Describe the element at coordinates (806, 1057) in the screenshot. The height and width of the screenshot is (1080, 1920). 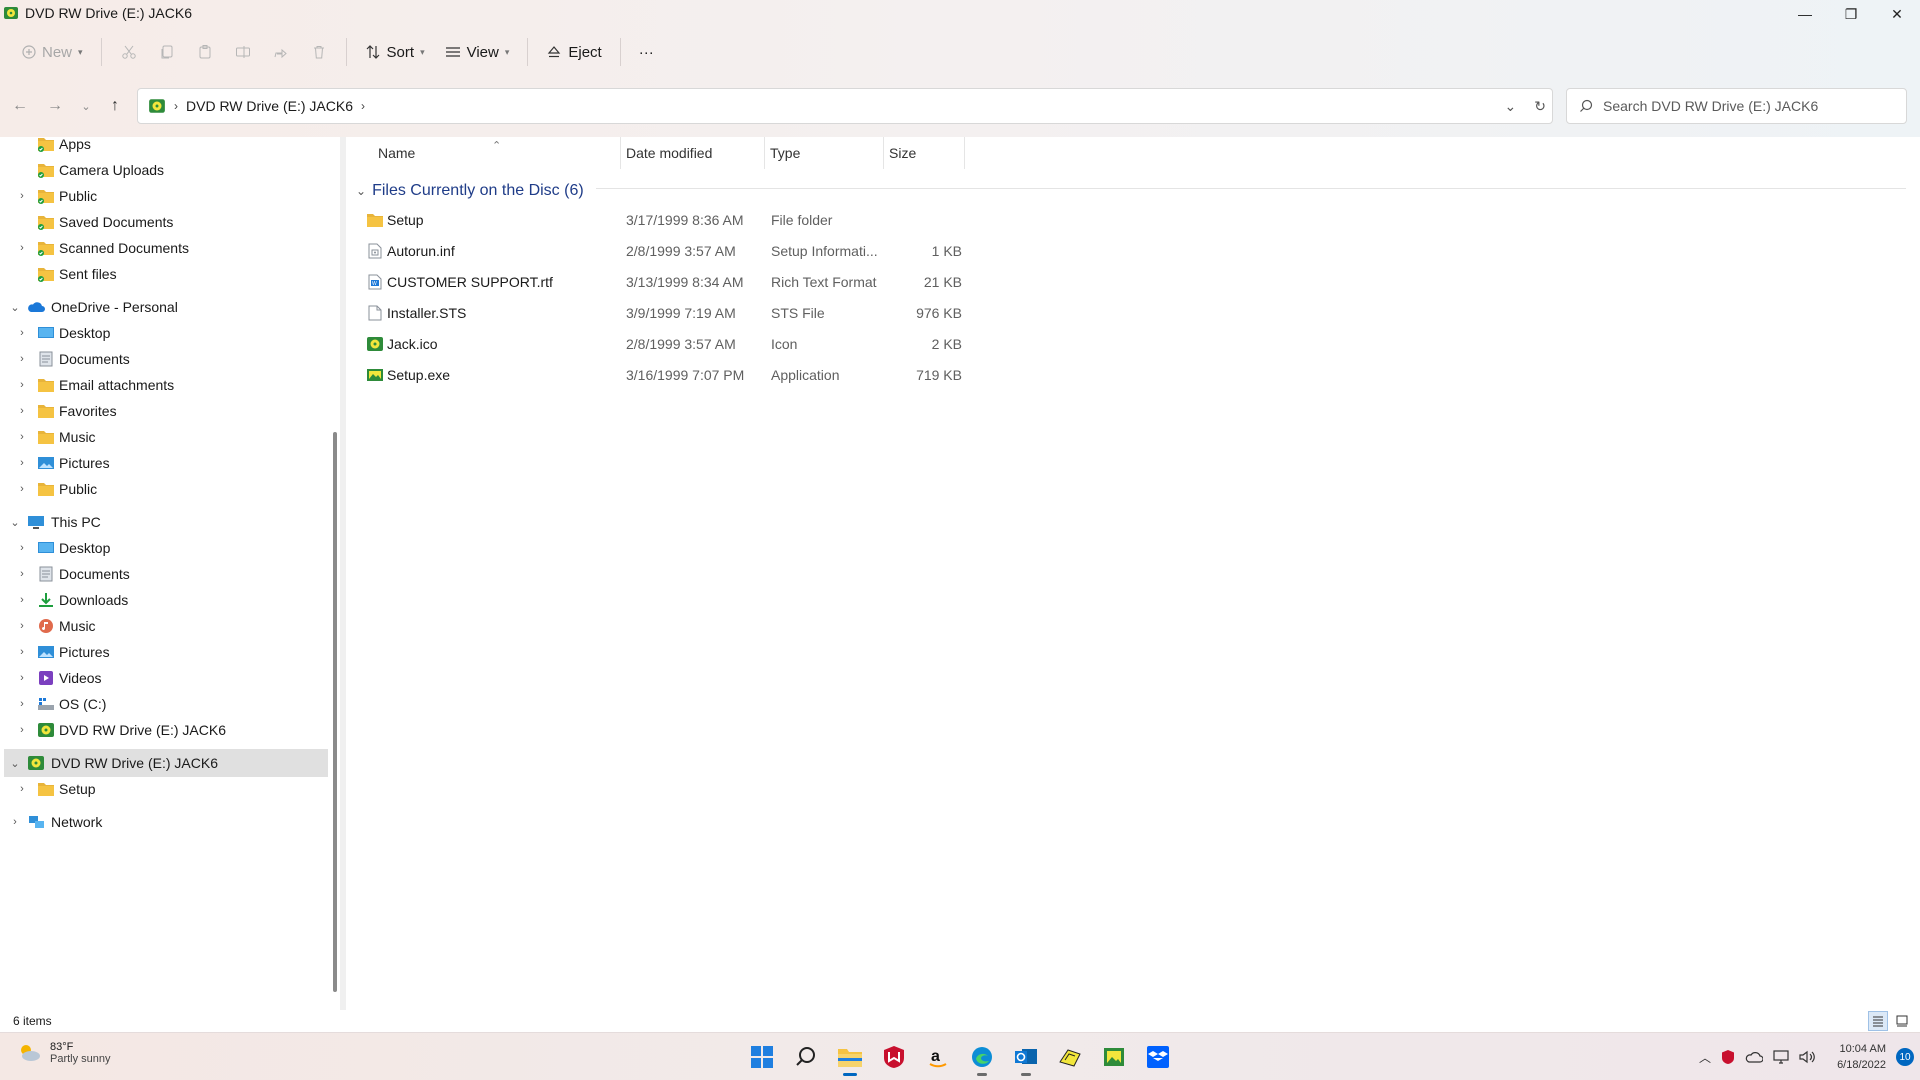
I see `search-icon` at that location.